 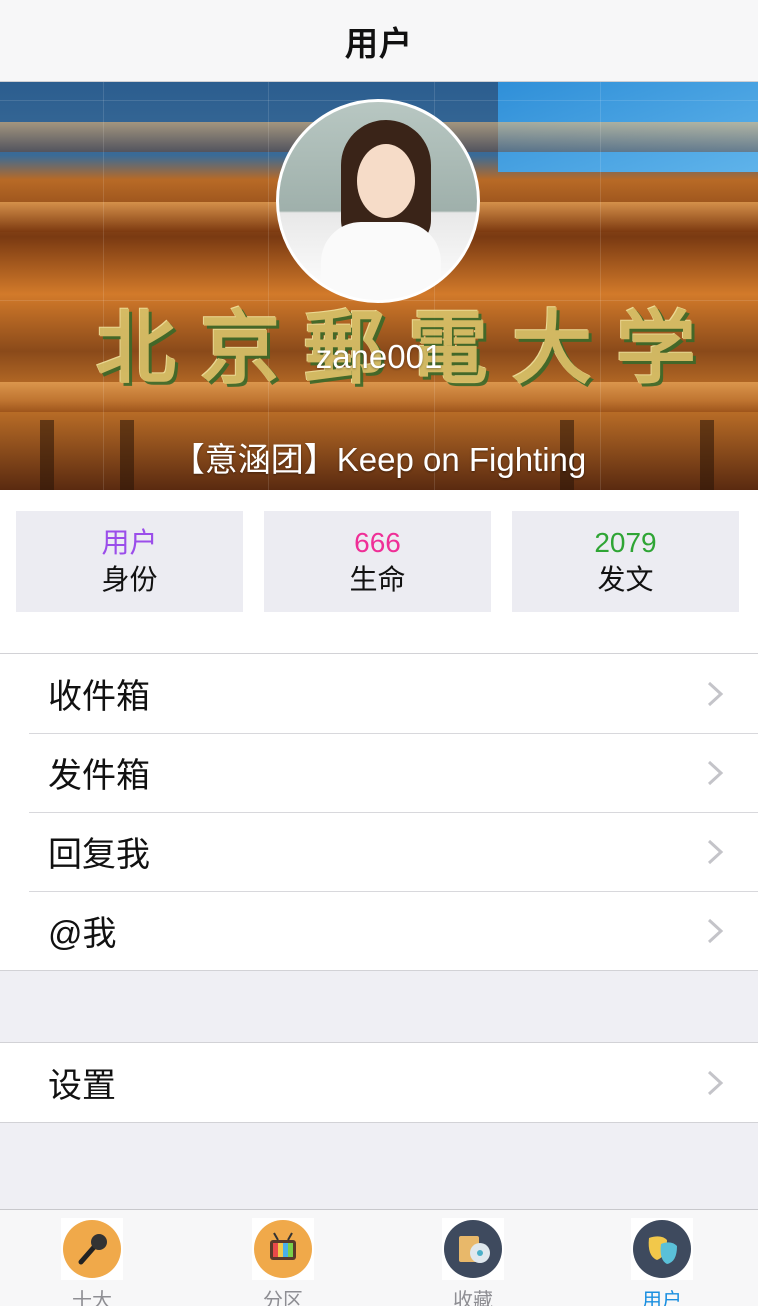 I want to click on menu-item-replies: 回复我, so click(x=379, y=851).